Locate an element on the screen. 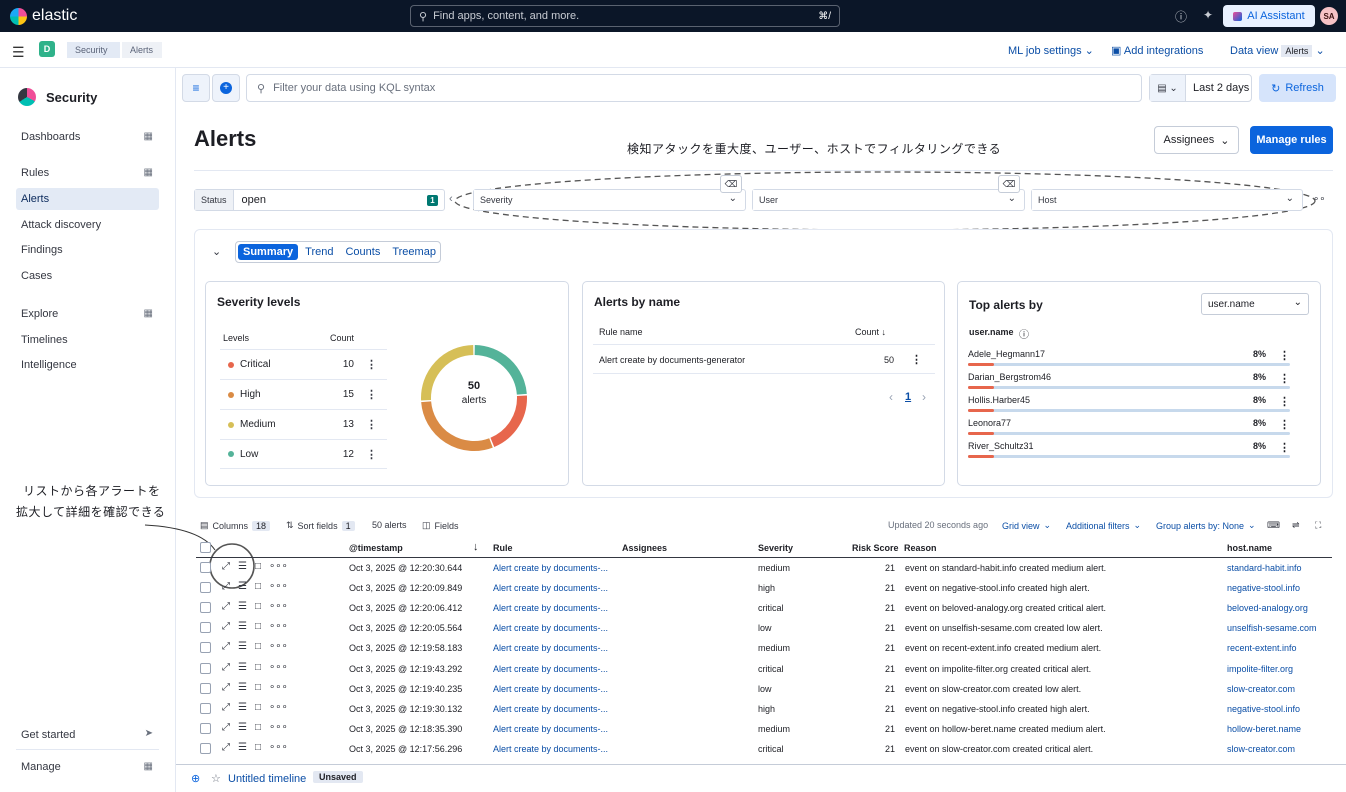  group-by-button: Group alerts by: None ⌄ is located at coordinates (1206, 525).